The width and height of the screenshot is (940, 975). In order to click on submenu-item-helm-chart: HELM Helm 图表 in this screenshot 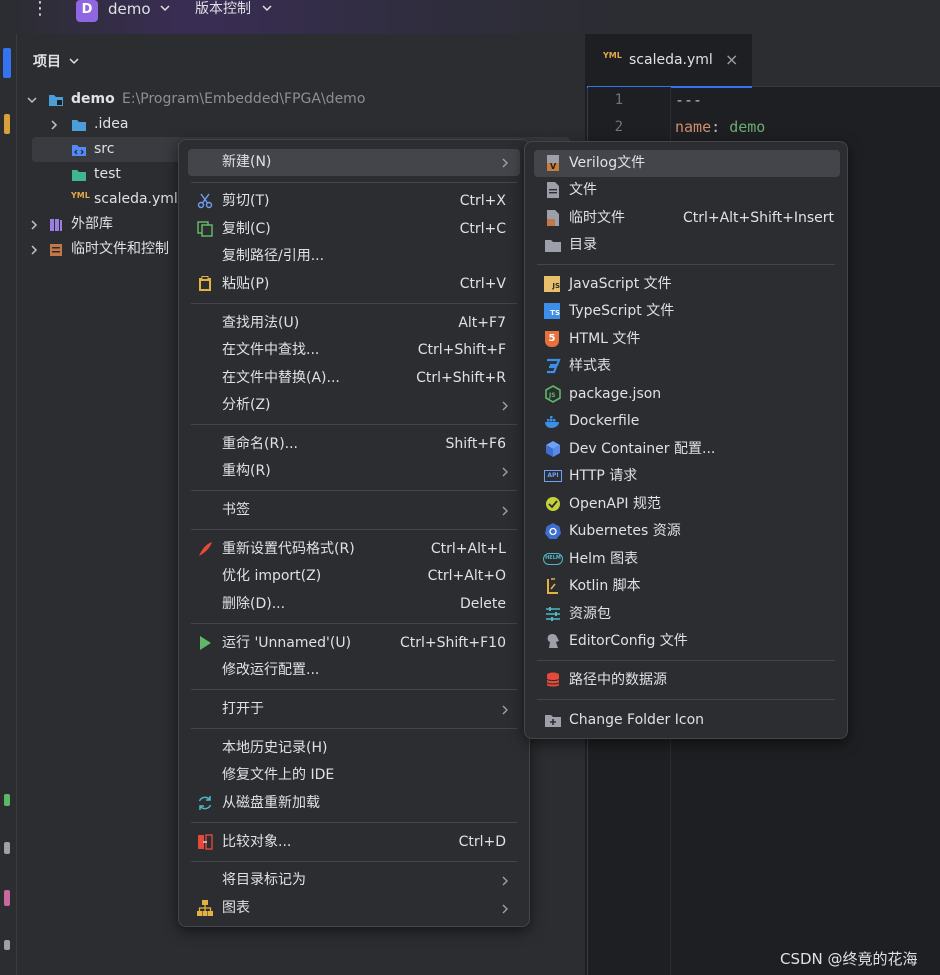, I will do `click(687, 559)`.